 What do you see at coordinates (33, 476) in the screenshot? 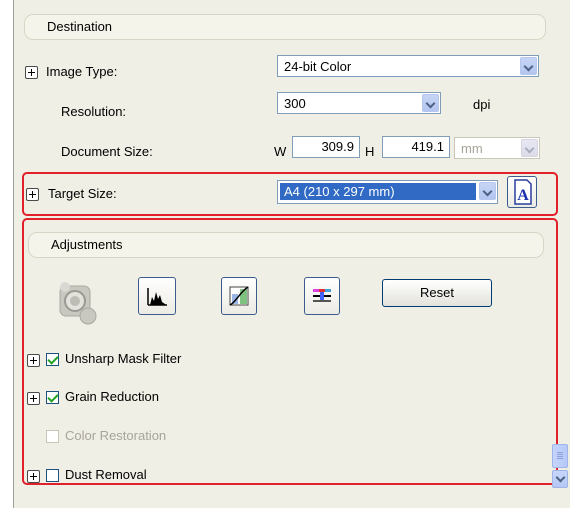
I see `dust-removal-expand-icon` at bounding box center [33, 476].